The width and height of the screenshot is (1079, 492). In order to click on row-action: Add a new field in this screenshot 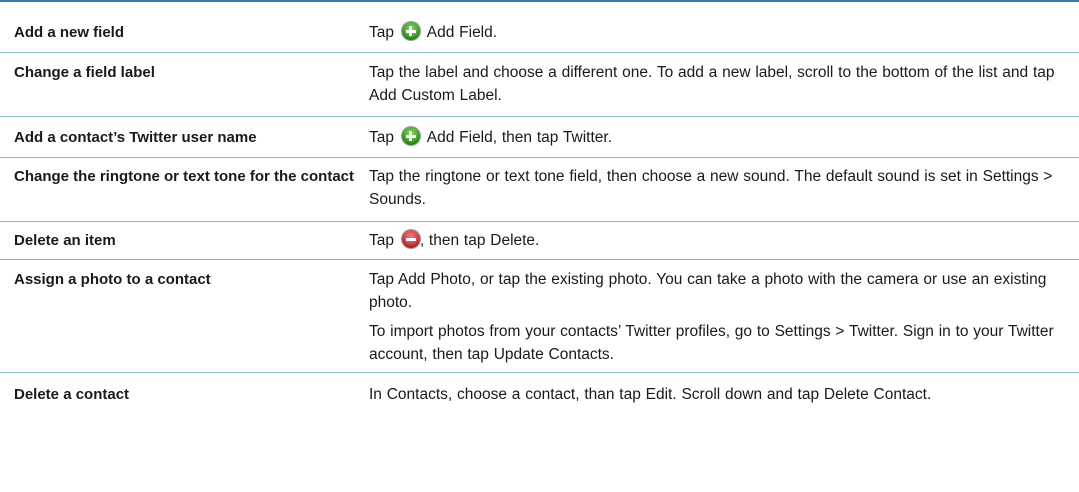, I will do `click(69, 32)`.